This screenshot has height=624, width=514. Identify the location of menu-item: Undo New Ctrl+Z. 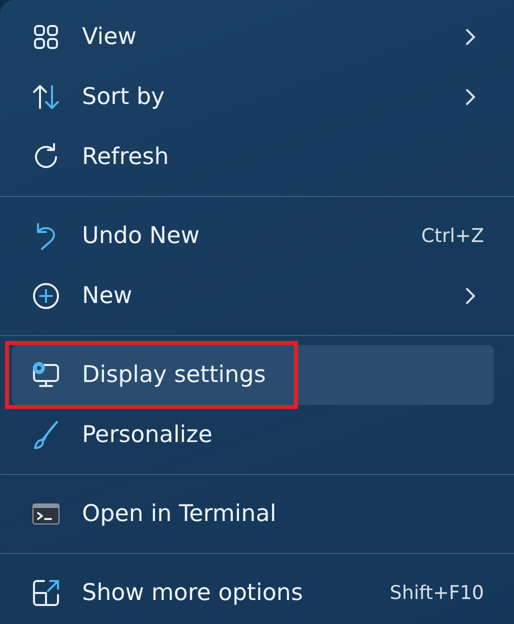
(253, 236).